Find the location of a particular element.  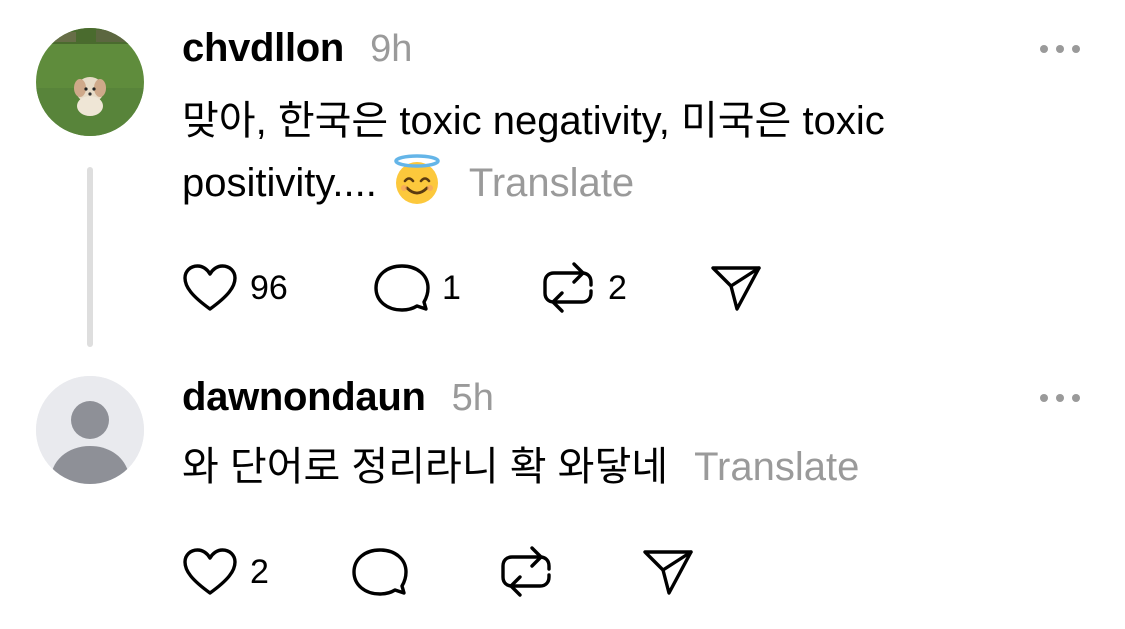

smiling-face-with-halo-icon is located at coordinates (417, 179).